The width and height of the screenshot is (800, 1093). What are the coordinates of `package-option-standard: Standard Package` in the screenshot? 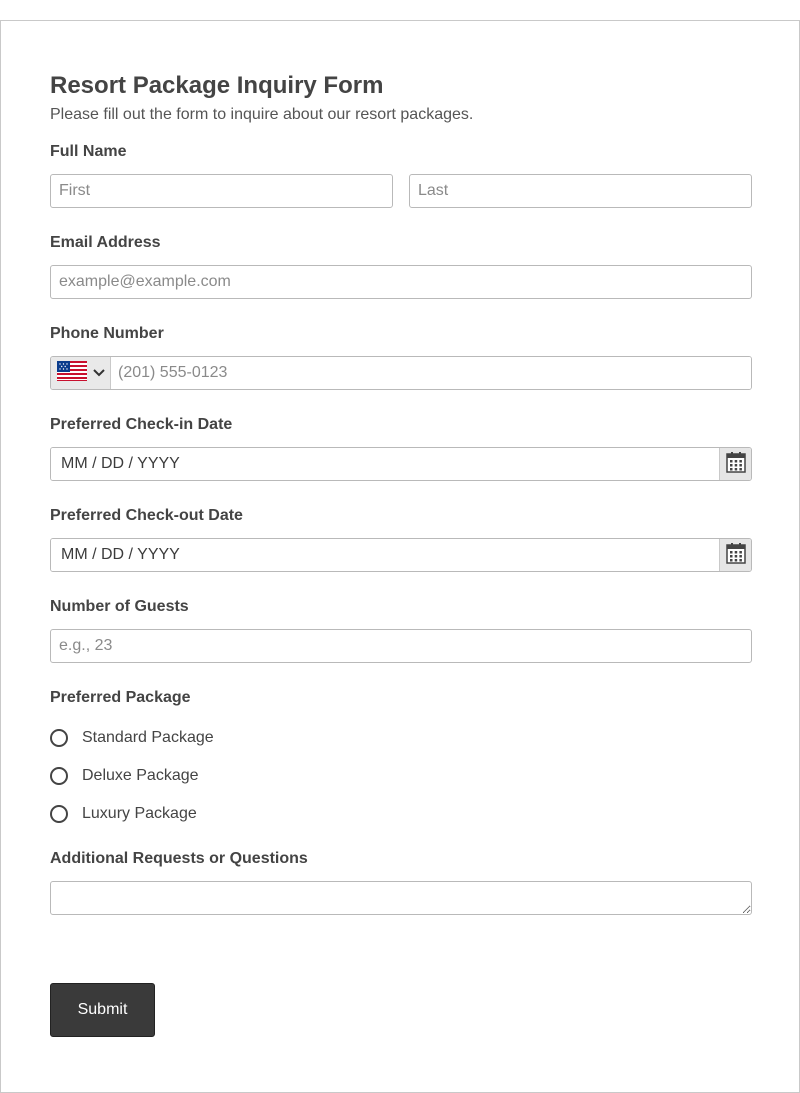 It's located at (132, 738).